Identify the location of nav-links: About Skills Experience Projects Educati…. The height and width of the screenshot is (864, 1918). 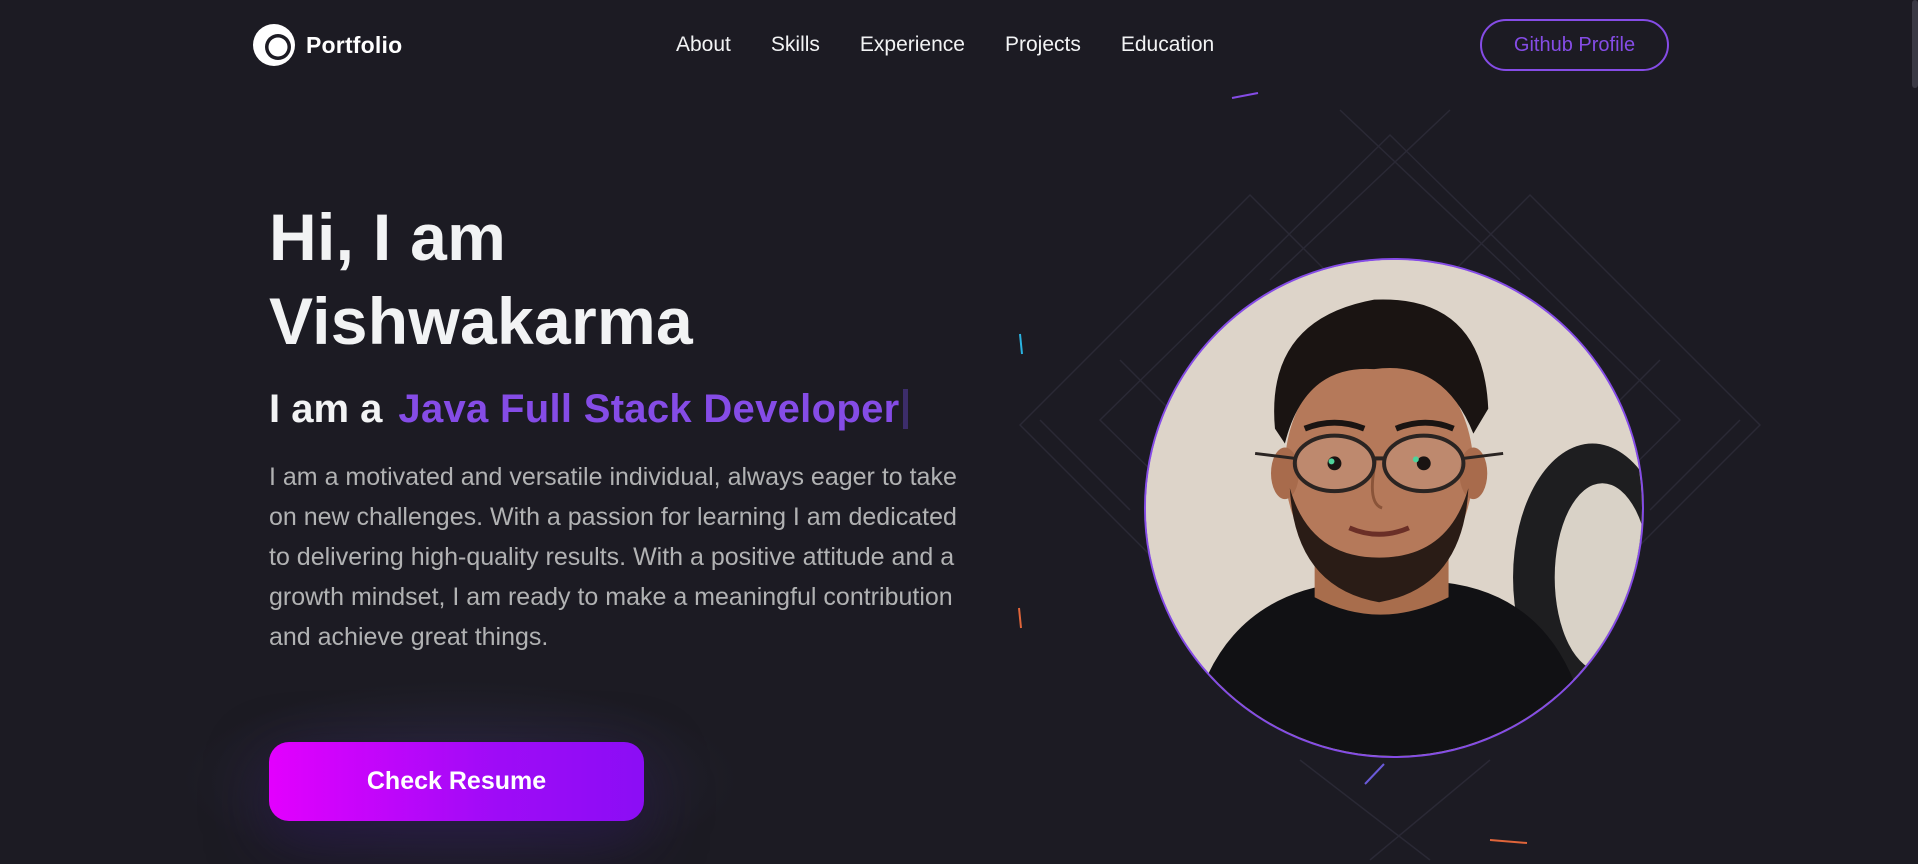
(945, 45).